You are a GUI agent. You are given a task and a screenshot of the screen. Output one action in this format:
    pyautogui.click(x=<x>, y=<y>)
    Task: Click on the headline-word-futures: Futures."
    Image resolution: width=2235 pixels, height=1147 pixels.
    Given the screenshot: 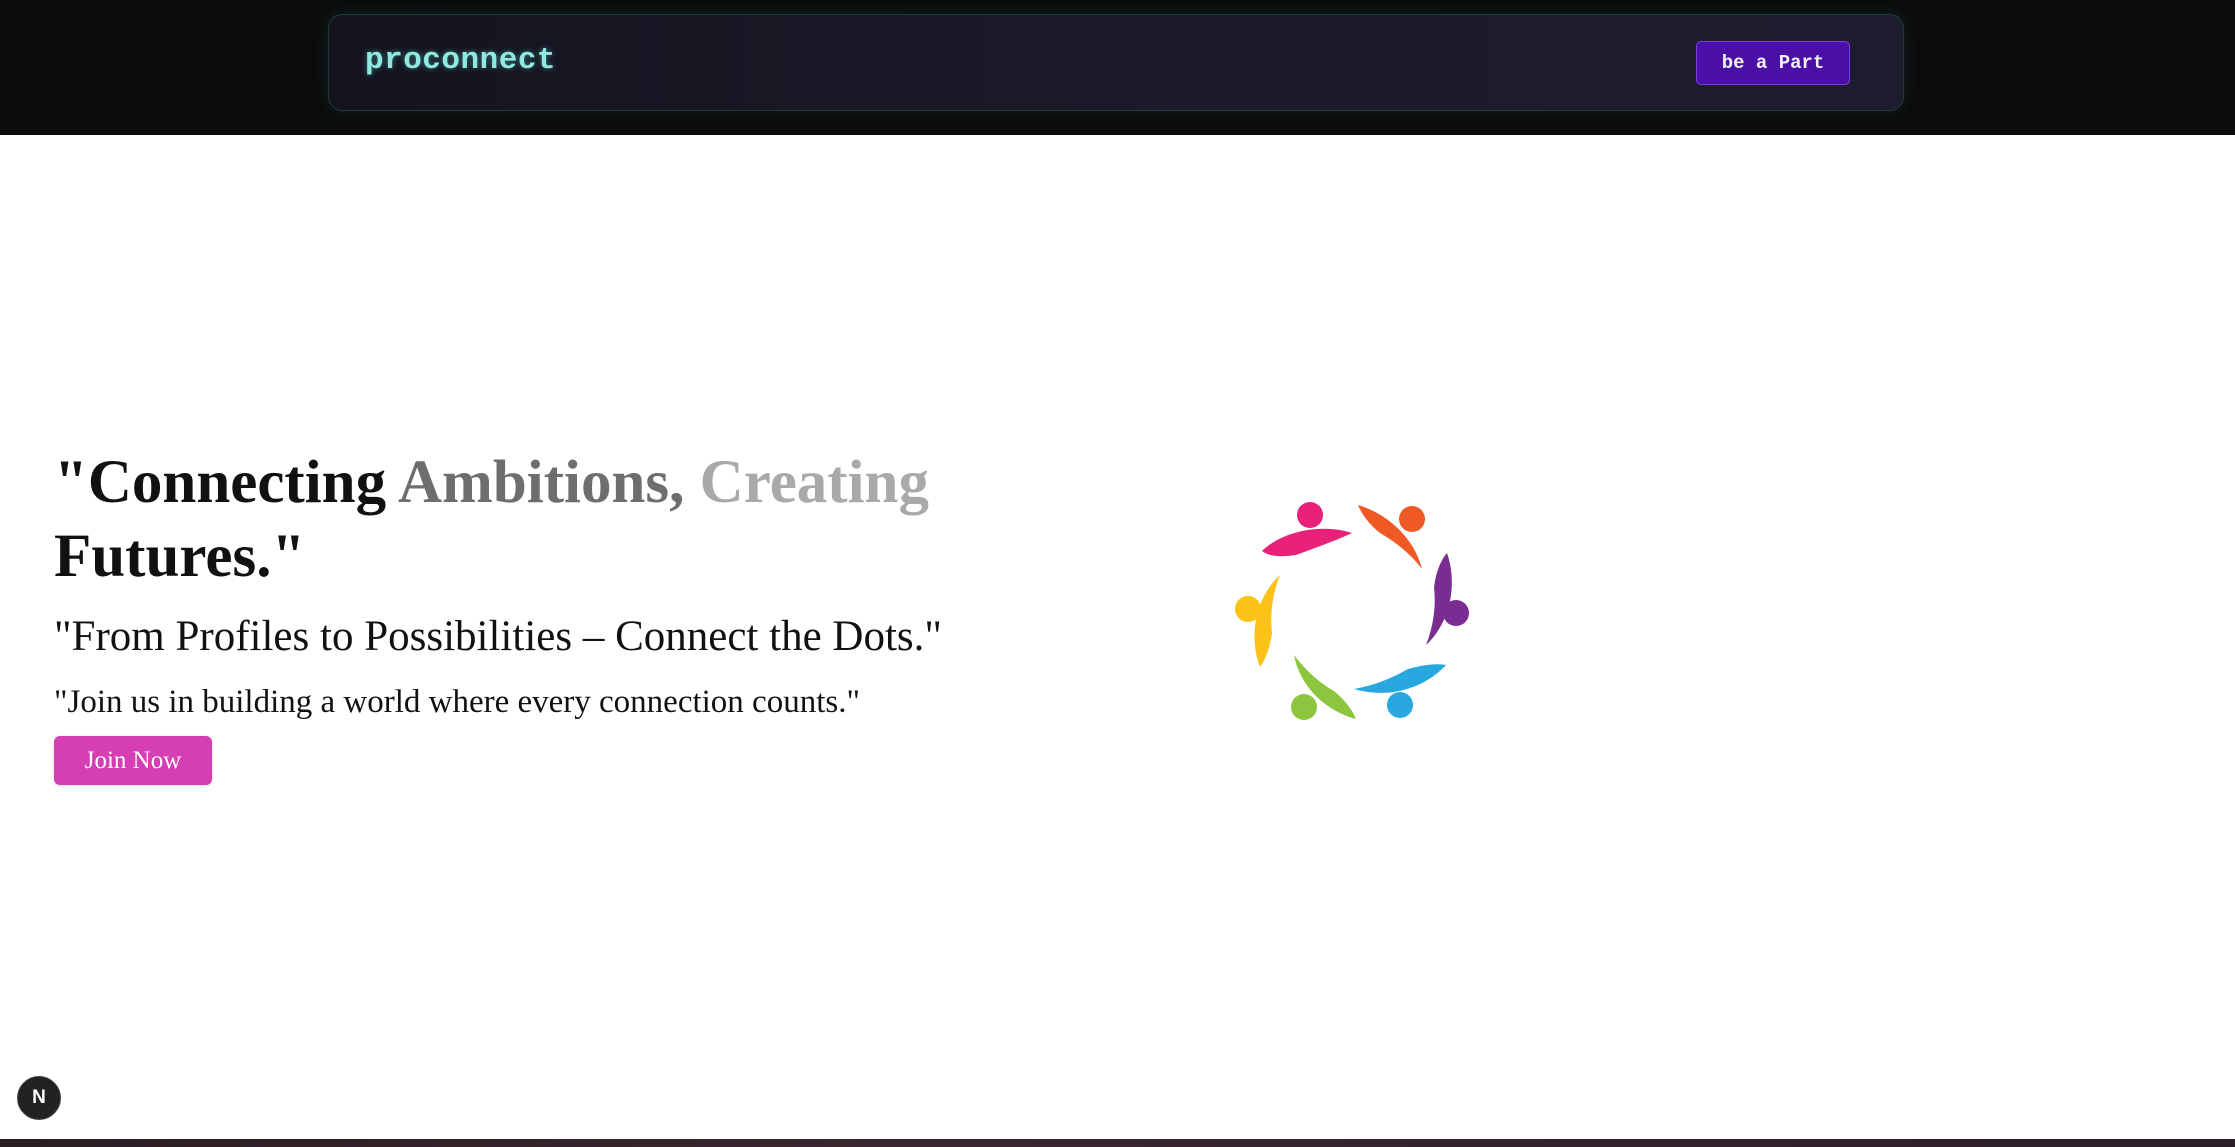 What is the action you would take?
    pyautogui.click(x=180, y=556)
    